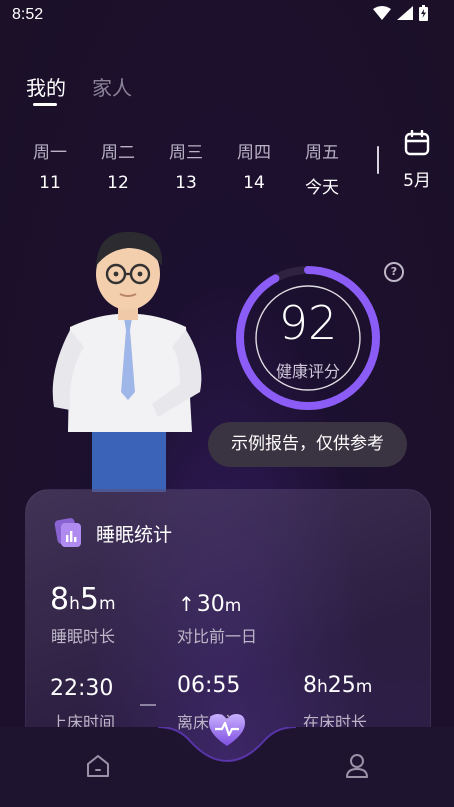 The image size is (454, 807). Describe the element at coordinates (118, 165) in the screenshot. I see `day-tue: 周二 12` at that location.